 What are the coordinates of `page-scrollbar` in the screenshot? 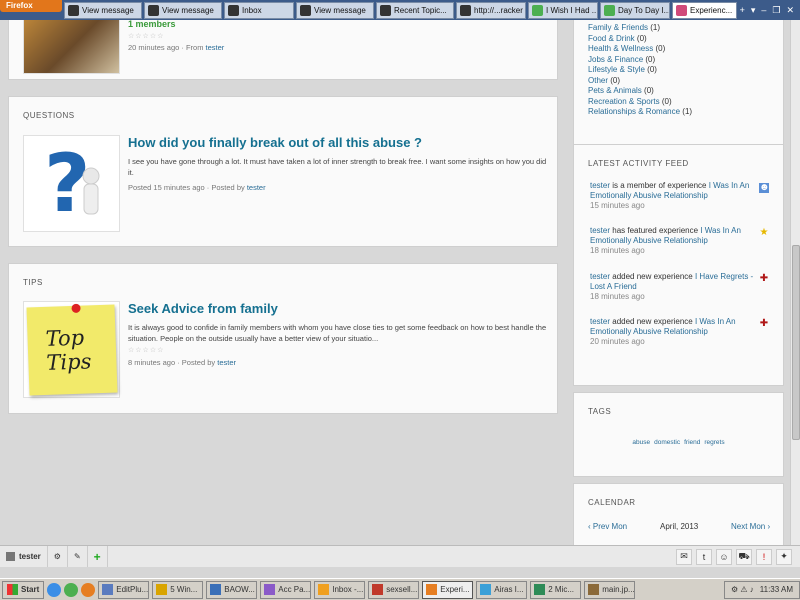 It's located at (795, 282).